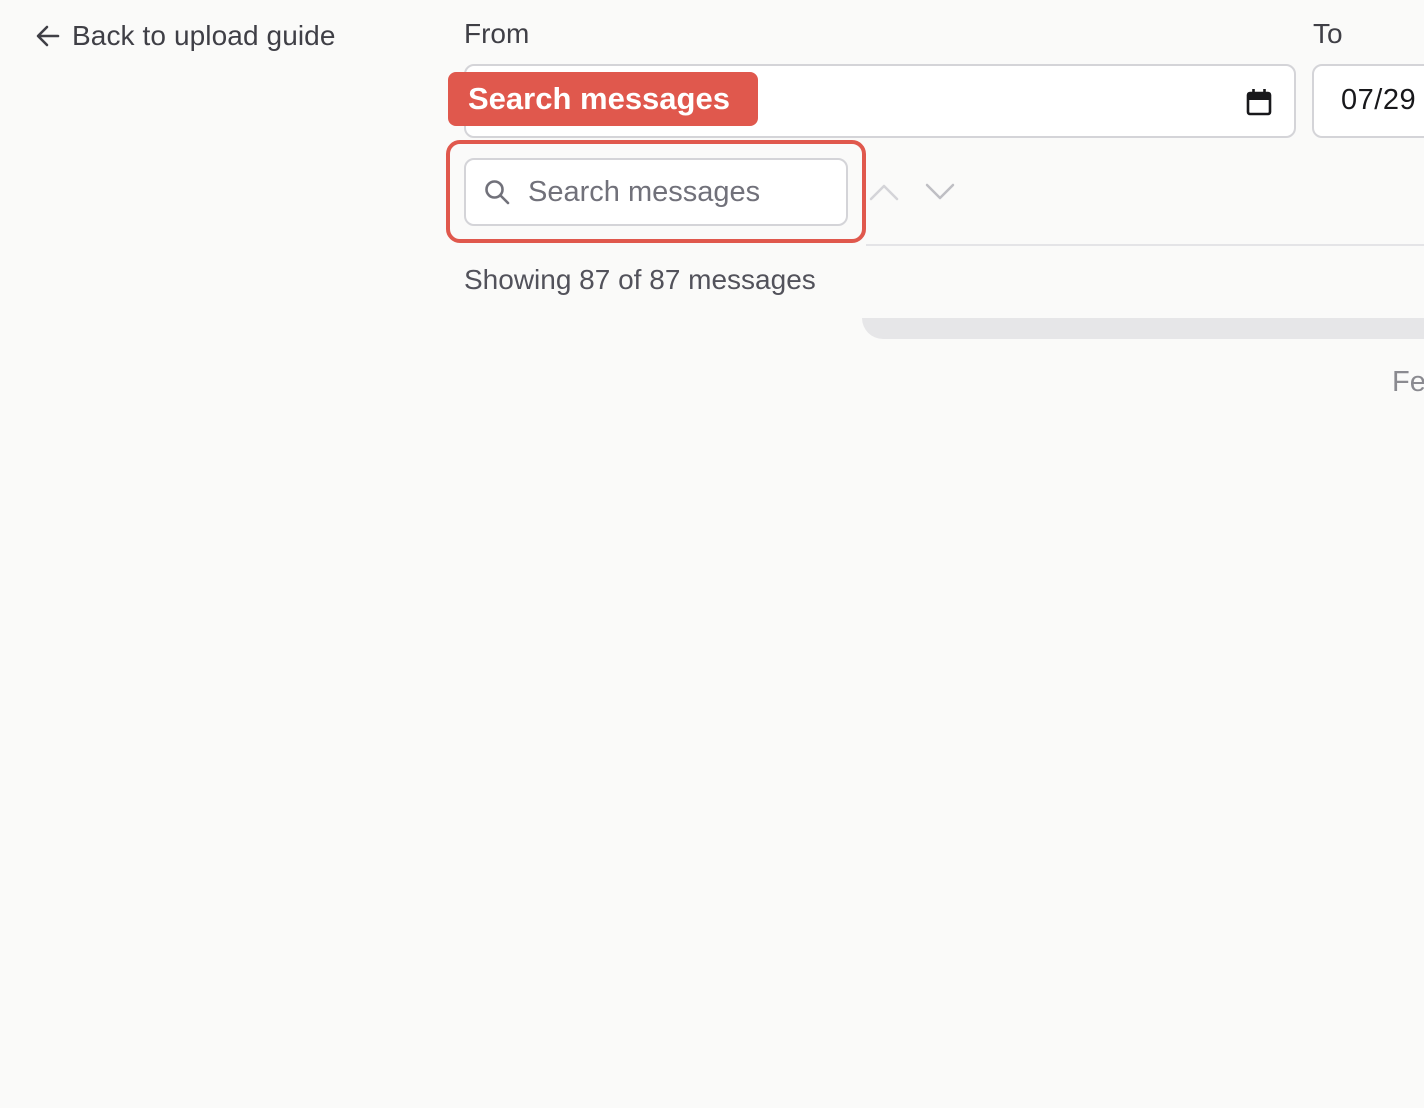  I want to click on divider, so click(1145, 245).